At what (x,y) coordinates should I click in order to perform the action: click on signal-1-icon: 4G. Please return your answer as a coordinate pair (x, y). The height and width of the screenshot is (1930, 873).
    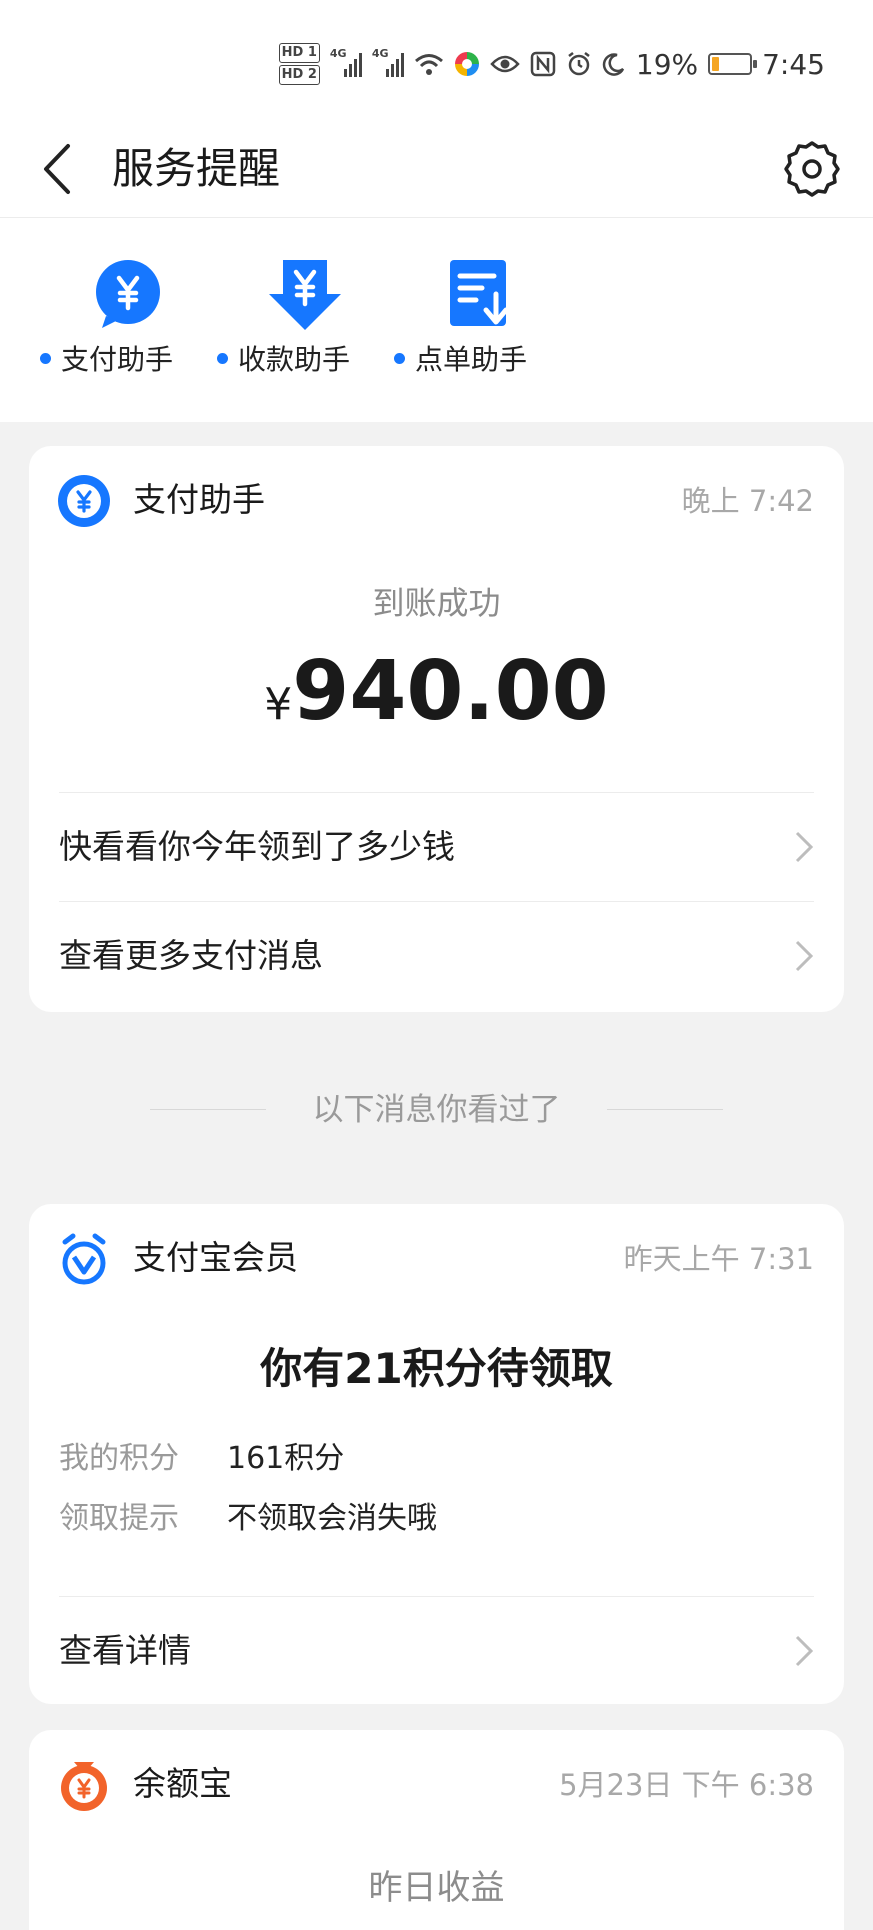
    Looking at the image, I should click on (346, 62).